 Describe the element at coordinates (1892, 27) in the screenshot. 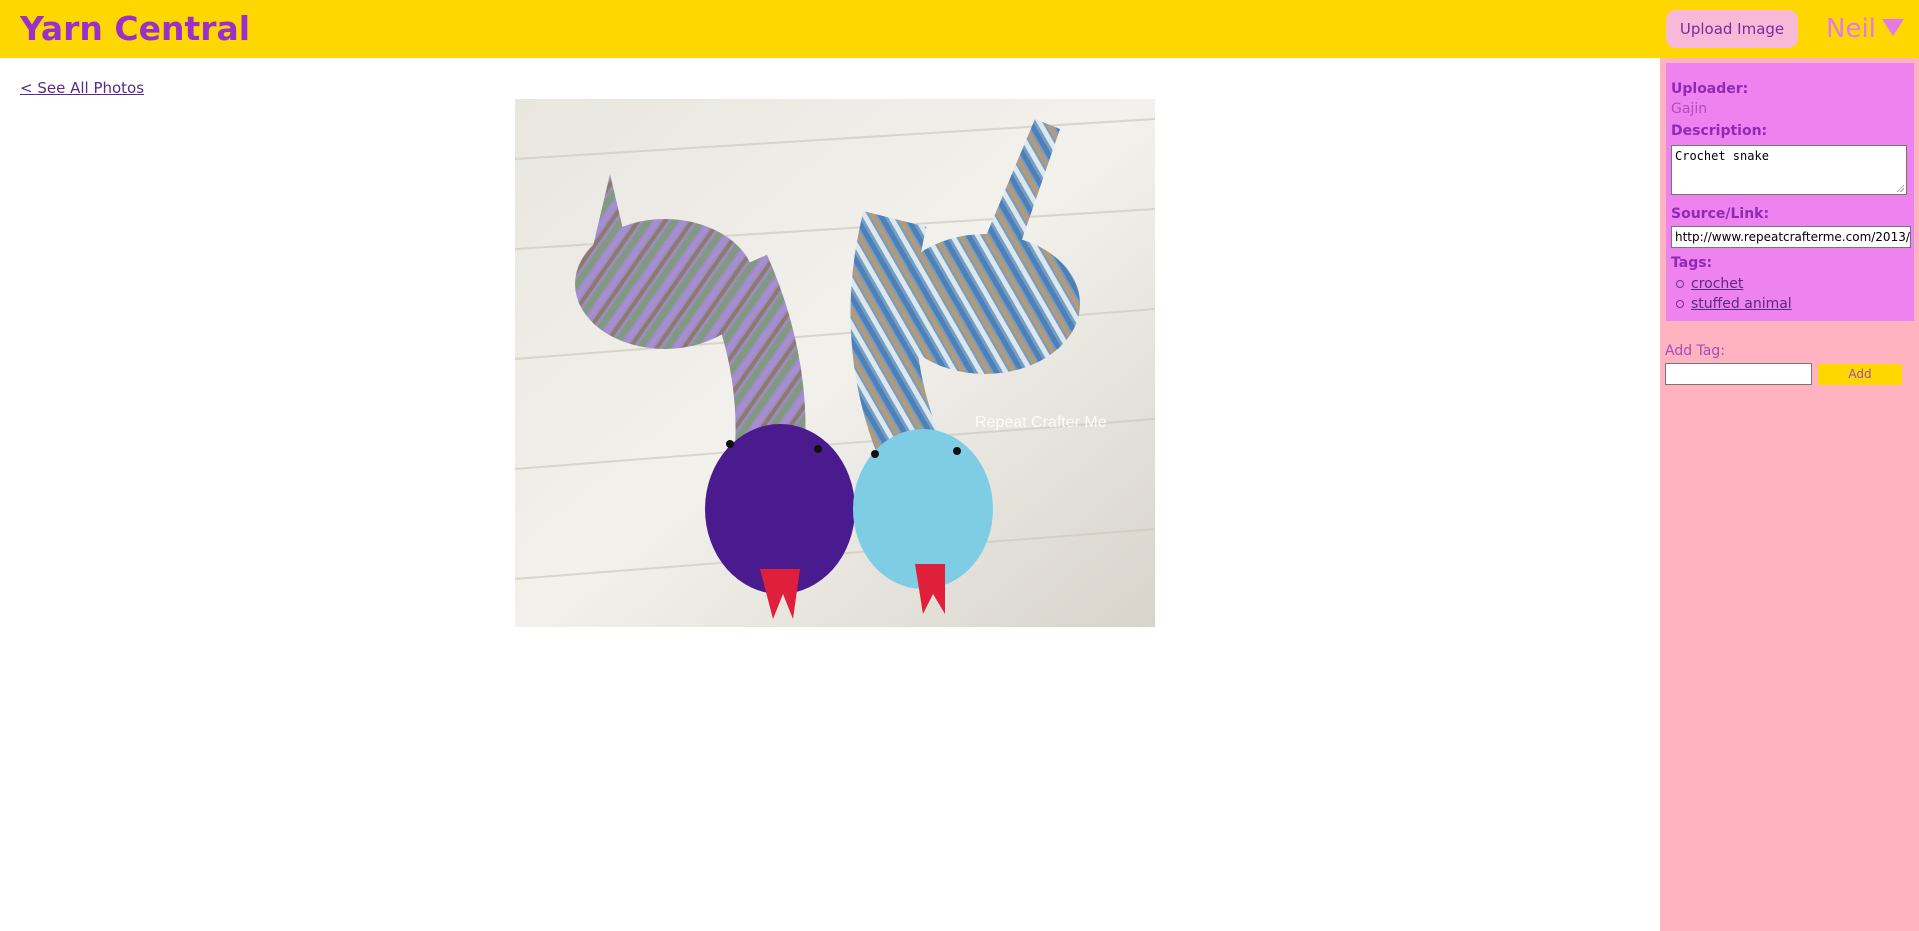

I see `chevron-down-icon` at that location.